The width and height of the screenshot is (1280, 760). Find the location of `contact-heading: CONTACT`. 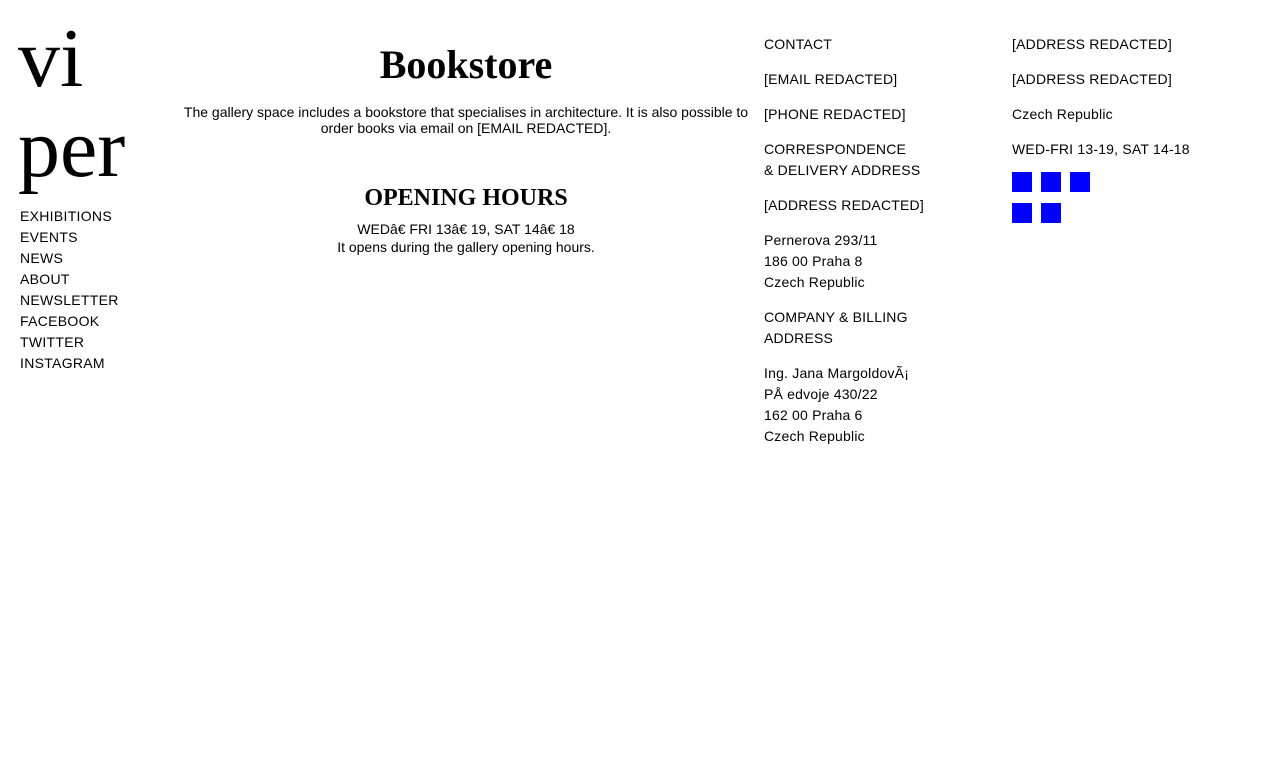

contact-heading: CONTACT is located at coordinates (798, 44).